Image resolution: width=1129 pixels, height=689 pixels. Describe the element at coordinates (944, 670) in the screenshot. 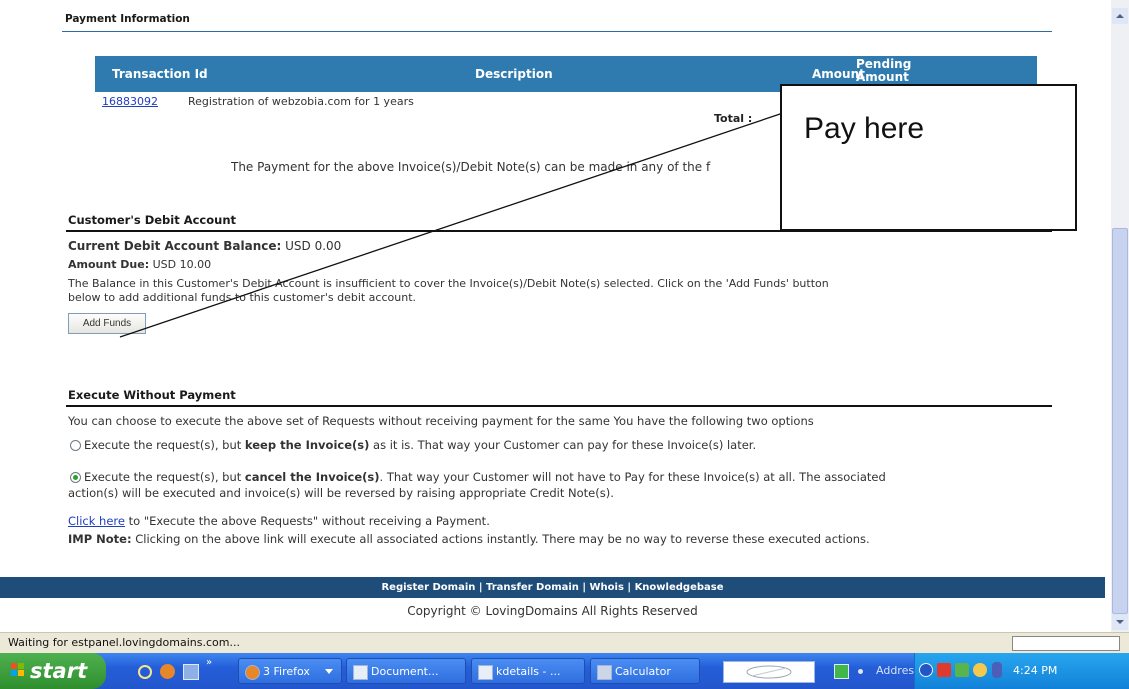

I see `tray-shield-icon` at that location.